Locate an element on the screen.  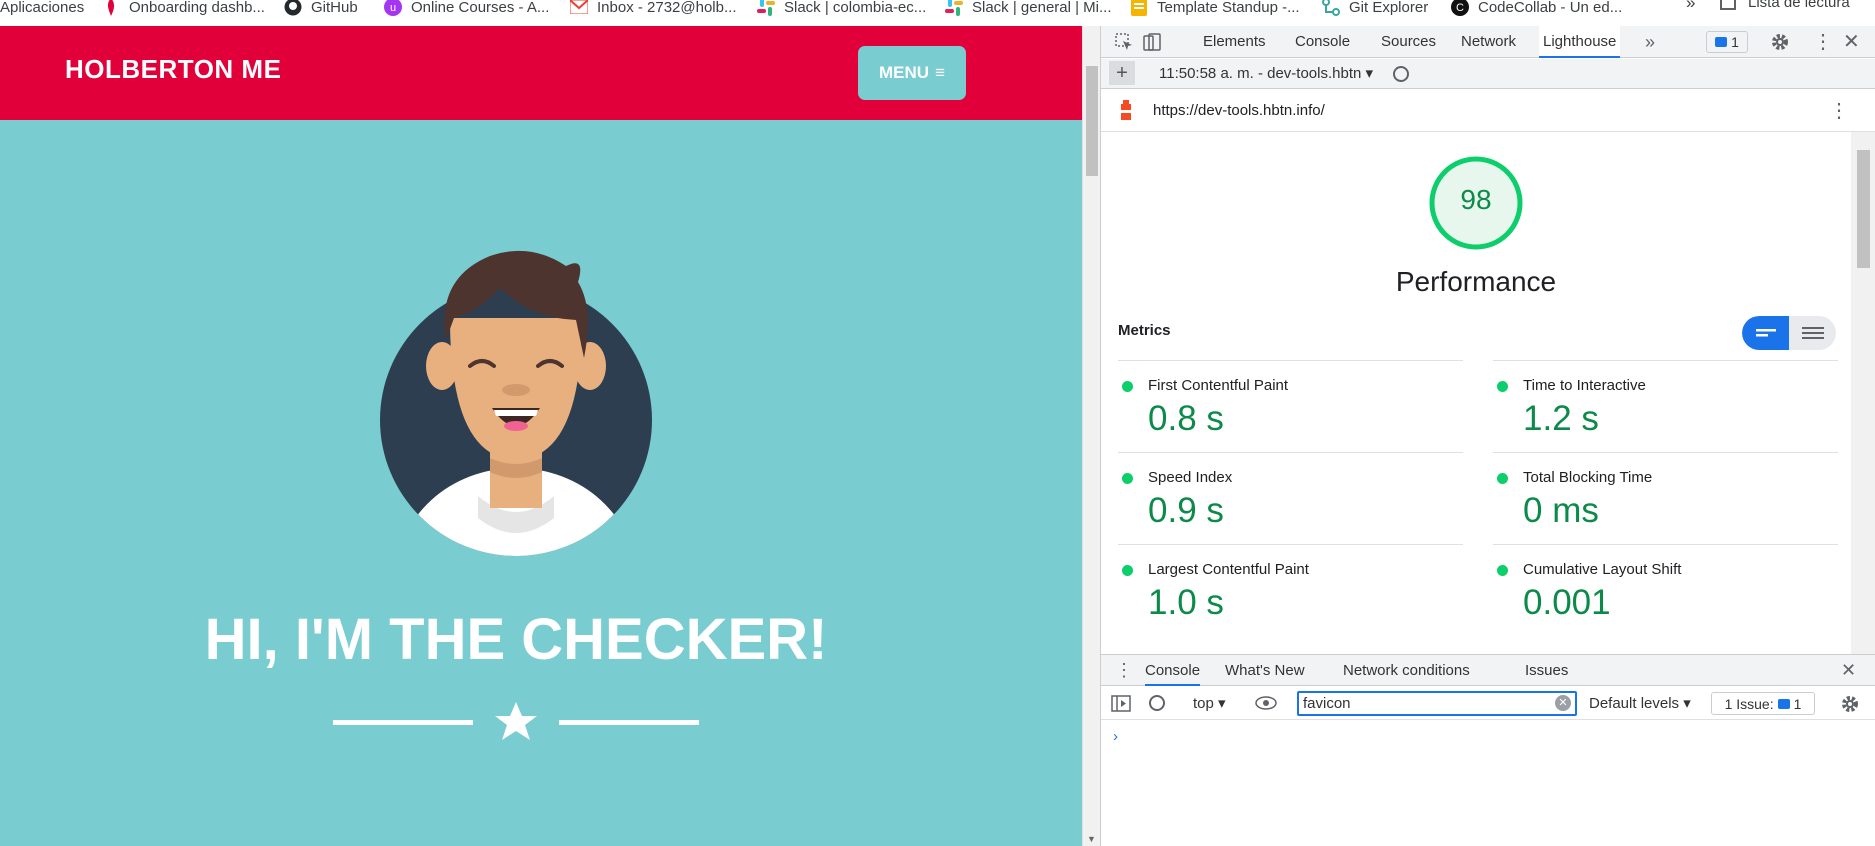
svg-text: C is located at coordinates (1460, 8).